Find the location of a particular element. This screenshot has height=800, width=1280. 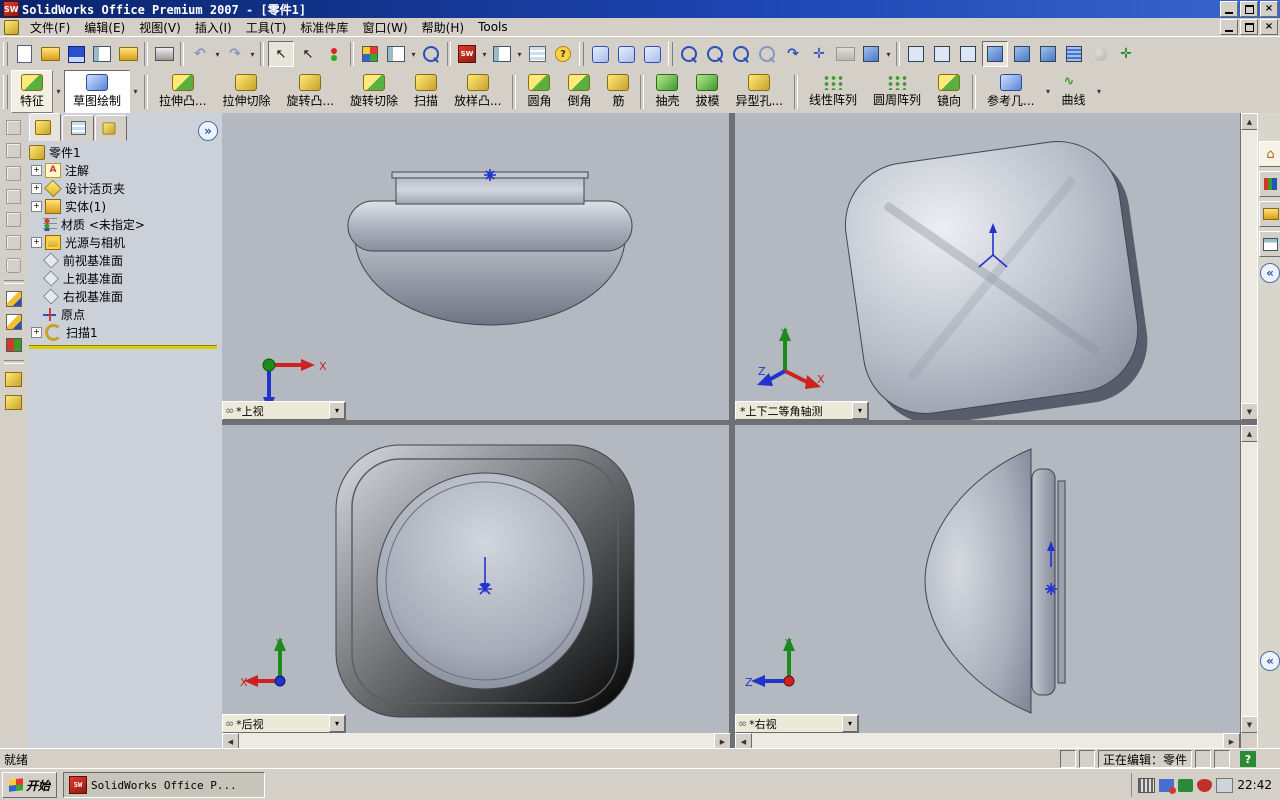

view-back-button is located at coordinates (14, 150).